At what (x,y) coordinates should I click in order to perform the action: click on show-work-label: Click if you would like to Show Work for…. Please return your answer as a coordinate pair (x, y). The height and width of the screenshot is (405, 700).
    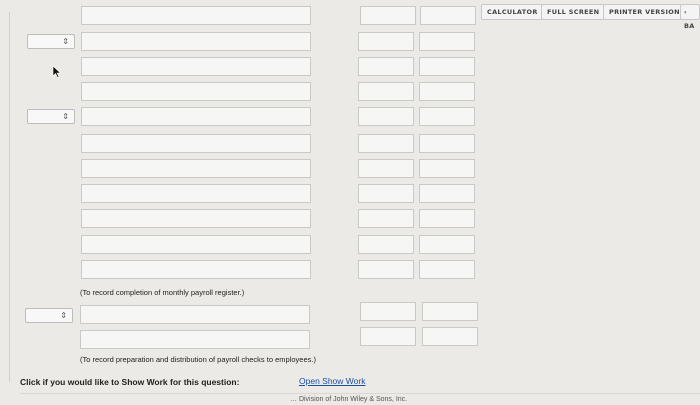
    Looking at the image, I should click on (130, 382).